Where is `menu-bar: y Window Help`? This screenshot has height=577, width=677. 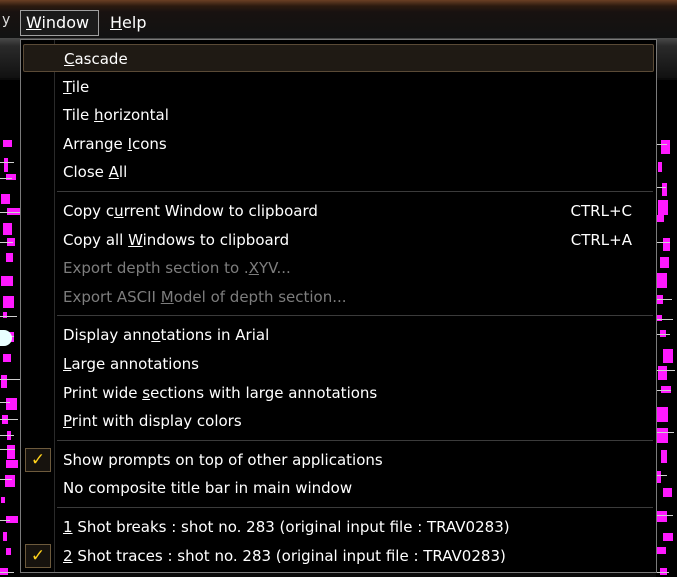
menu-bar: y Window Help is located at coordinates (338, 19).